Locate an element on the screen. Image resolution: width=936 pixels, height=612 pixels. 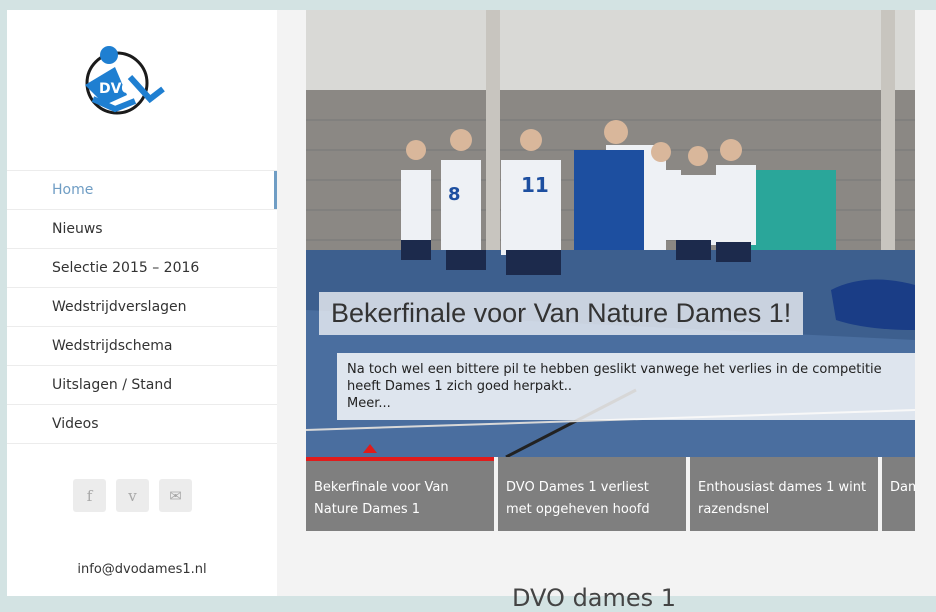
nav-item-videos: Videos is located at coordinates (142, 424).